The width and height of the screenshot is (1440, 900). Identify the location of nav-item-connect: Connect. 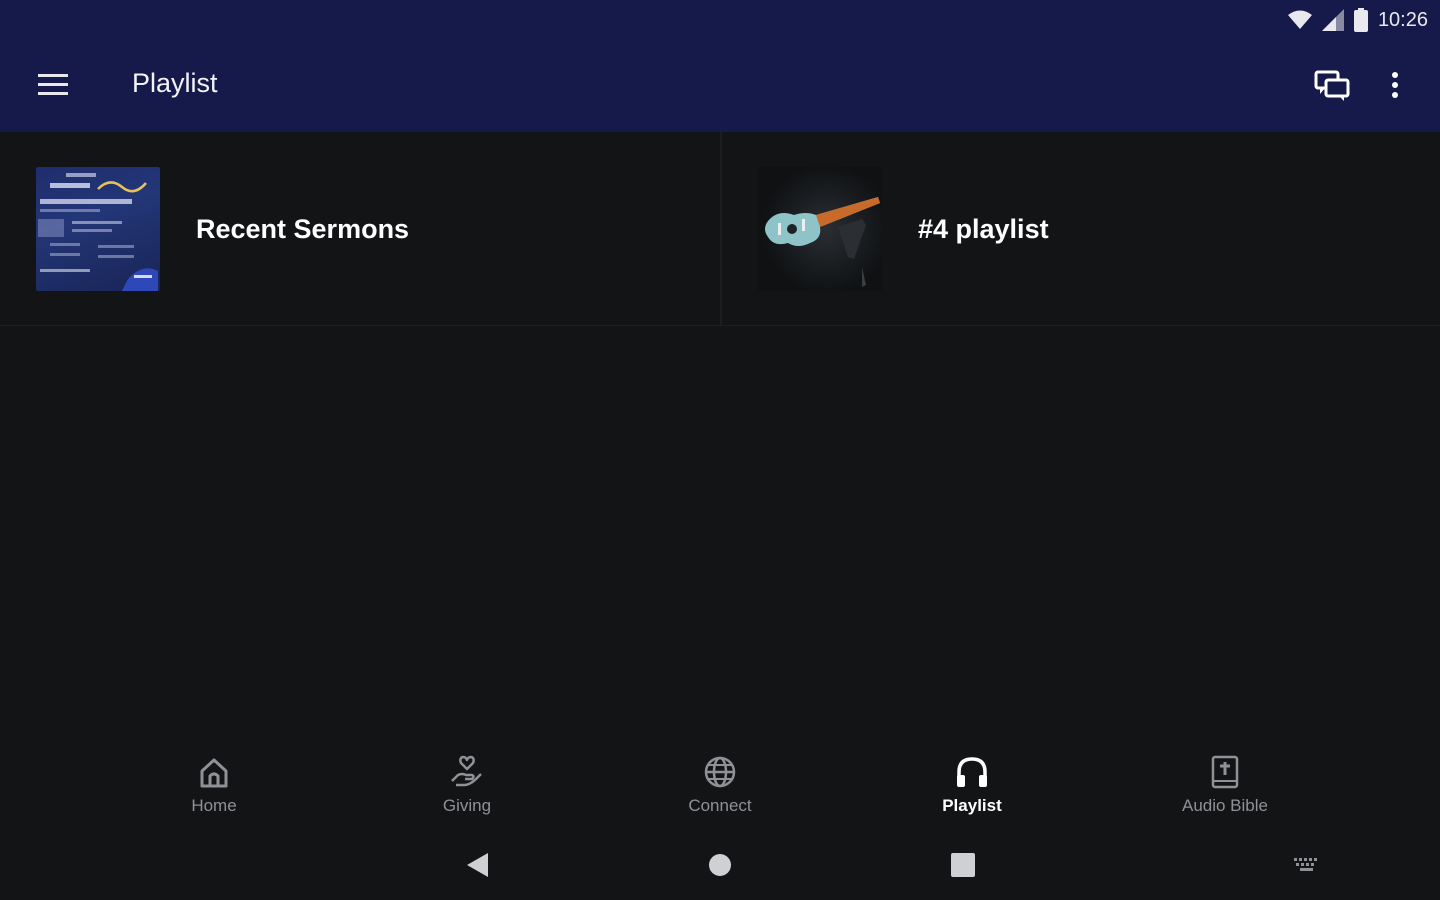
(720, 789).